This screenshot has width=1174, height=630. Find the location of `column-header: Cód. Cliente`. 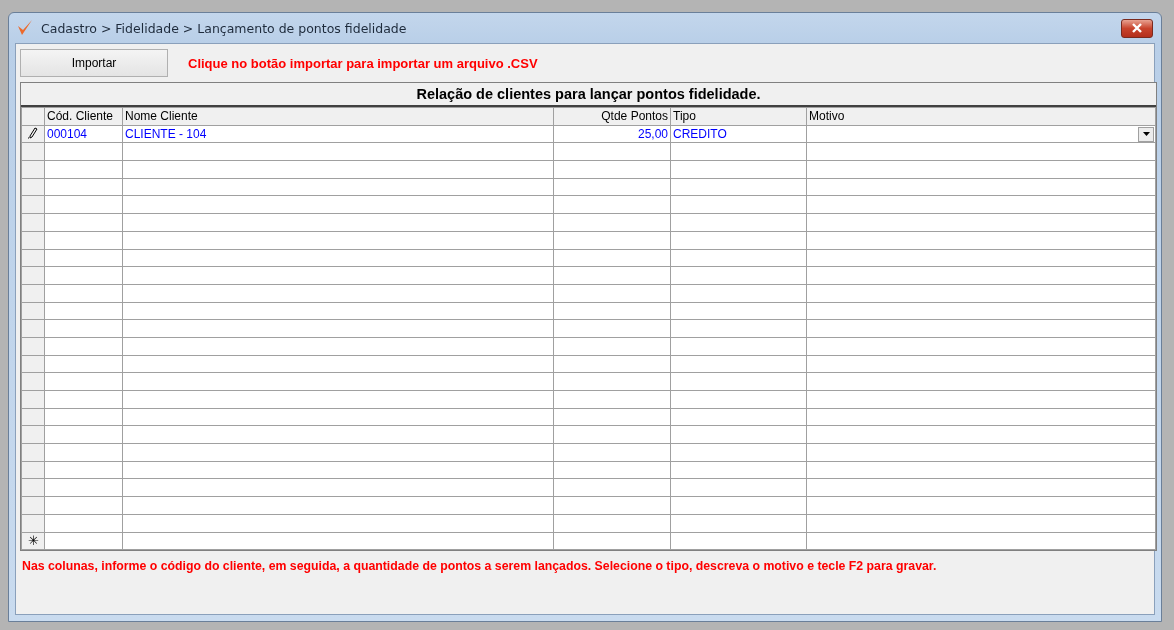

column-header: Cód. Cliente is located at coordinates (83, 116).